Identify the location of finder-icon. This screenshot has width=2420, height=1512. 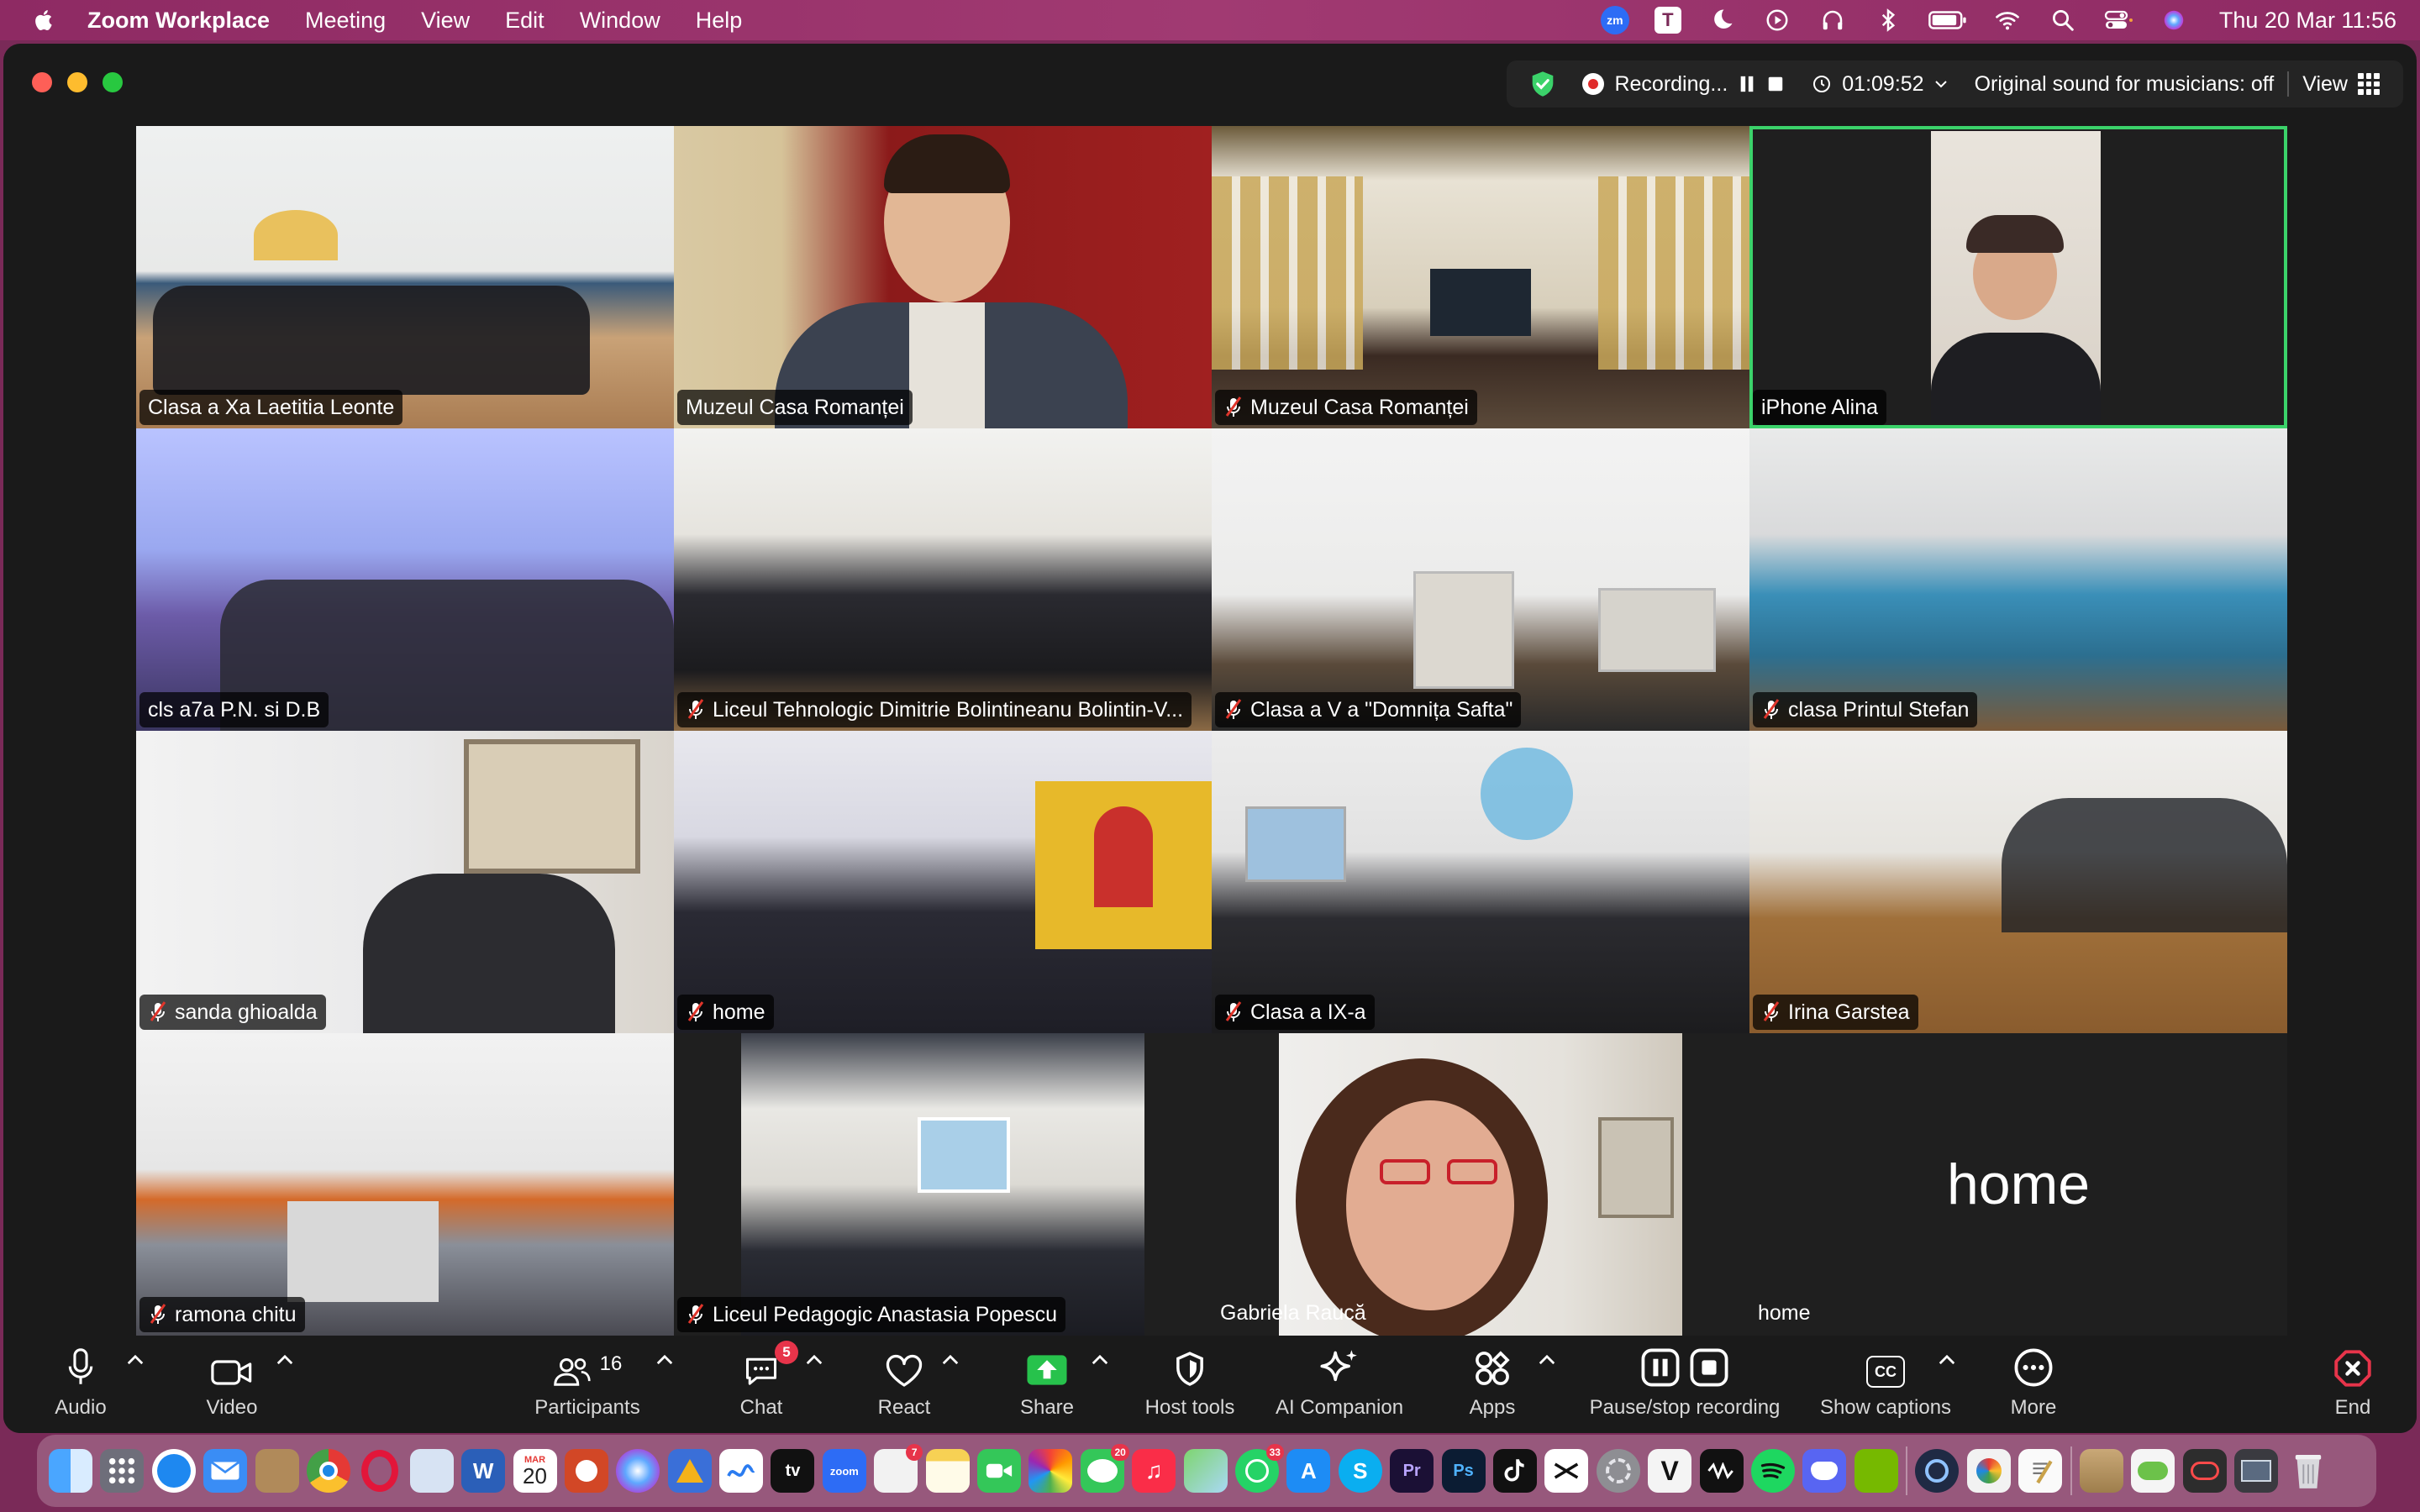
(70, 1471).